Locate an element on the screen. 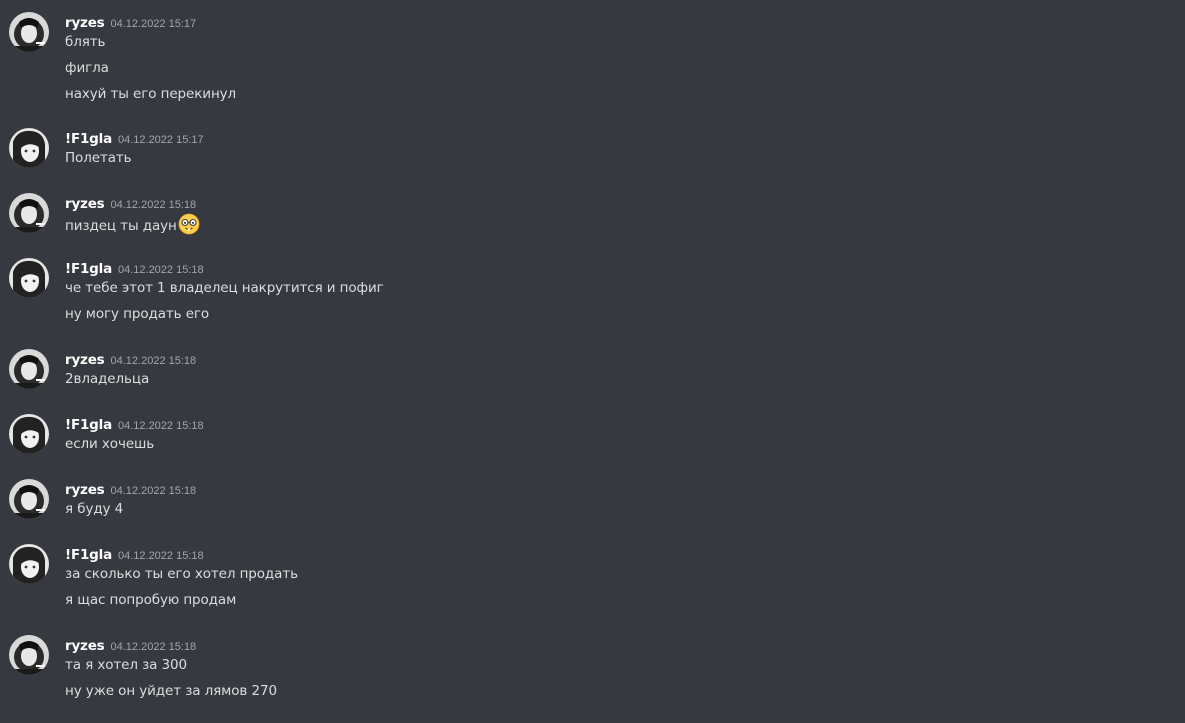 This screenshot has height=723, width=1185. message-text: за сколько ты его хотел продать is located at coordinates (181, 574).